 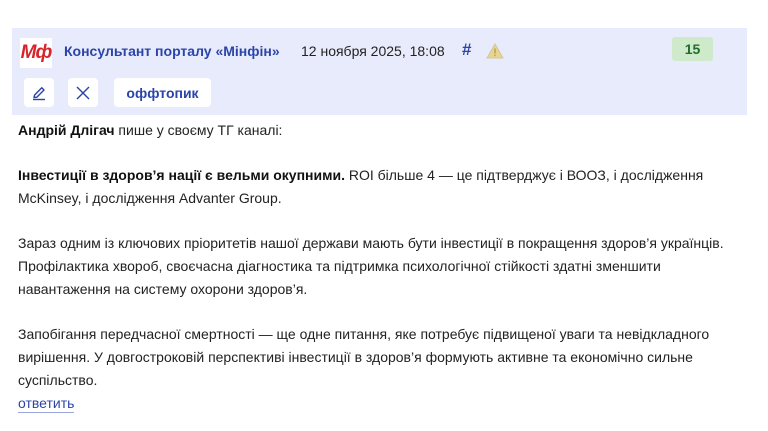 What do you see at coordinates (66, 130) in the screenshot?
I see `quoted-author: Андрій Длігач` at bounding box center [66, 130].